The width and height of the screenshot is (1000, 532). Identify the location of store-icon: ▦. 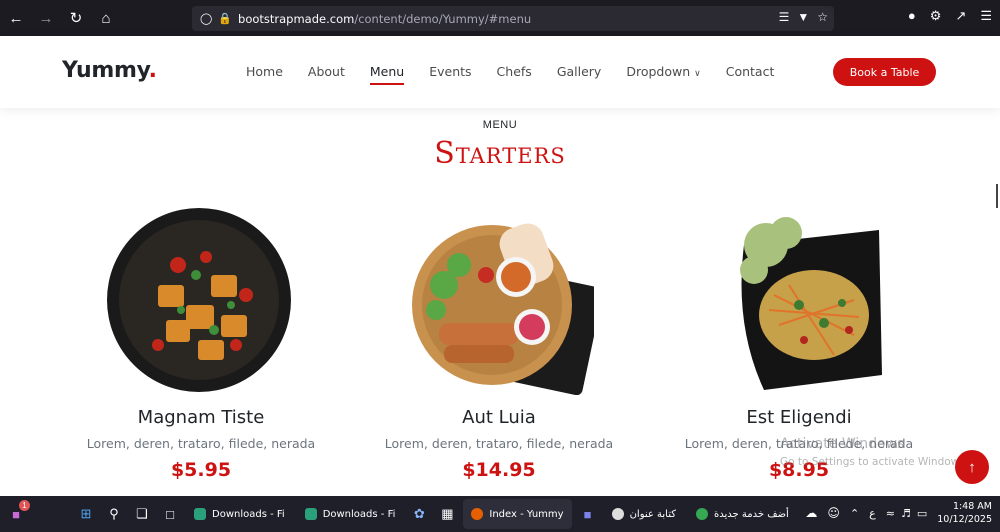
(447, 514).